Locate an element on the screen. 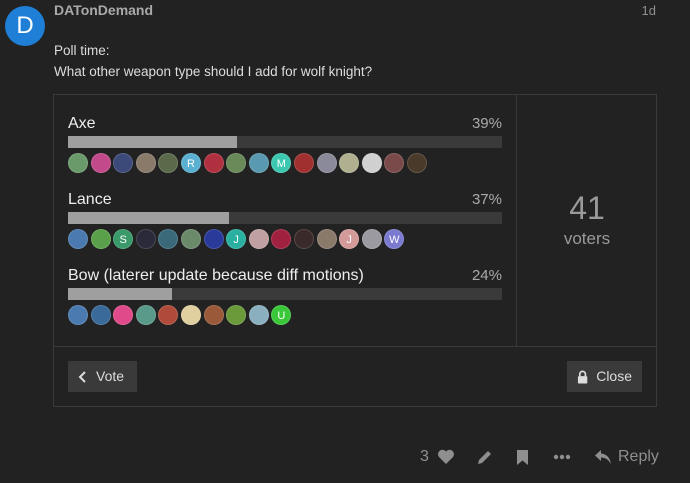 The height and width of the screenshot is (483, 690). close-button-label: Close is located at coordinates (614, 376).